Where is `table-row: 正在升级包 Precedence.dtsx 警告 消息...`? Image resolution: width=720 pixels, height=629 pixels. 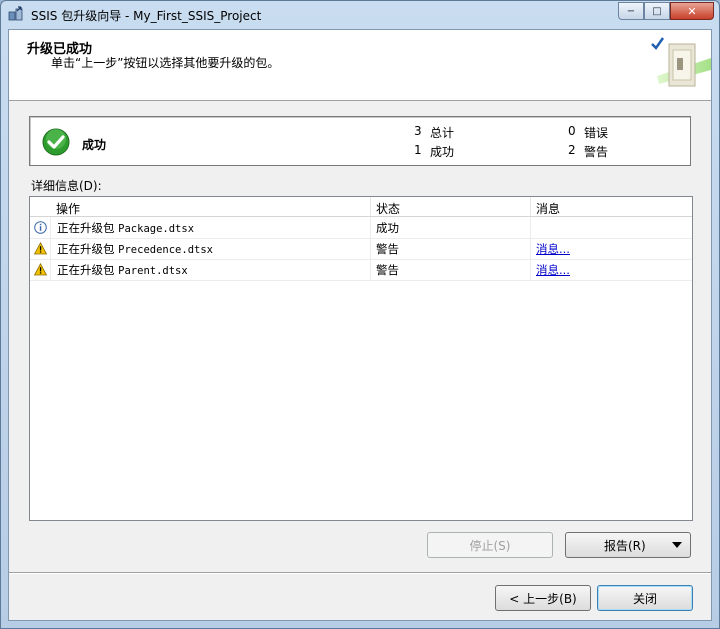 table-row: 正在升级包 Precedence.dtsx 警告 消息... is located at coordinates (361, 249).